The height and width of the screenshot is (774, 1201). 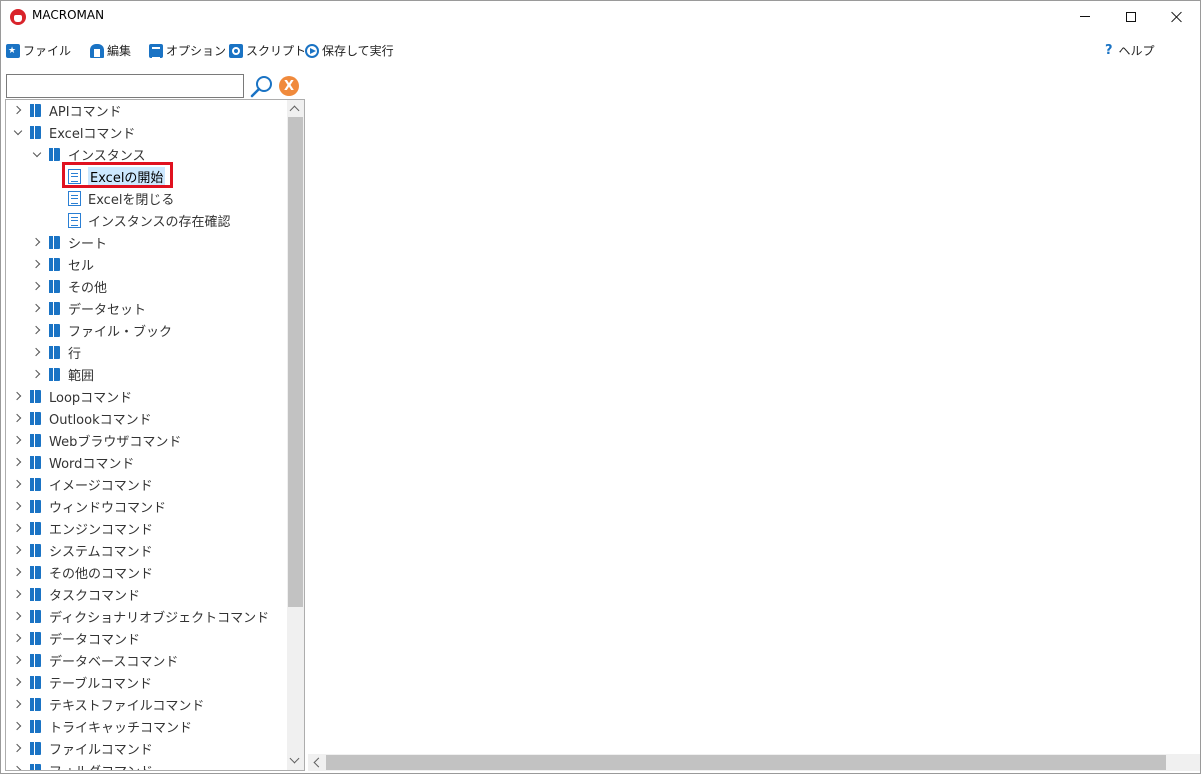 What do you see at coordinates (79, 764) in the screenshot?
I see `tree-folder-item: フォルダコマンド` at bounding box center [79, 764].